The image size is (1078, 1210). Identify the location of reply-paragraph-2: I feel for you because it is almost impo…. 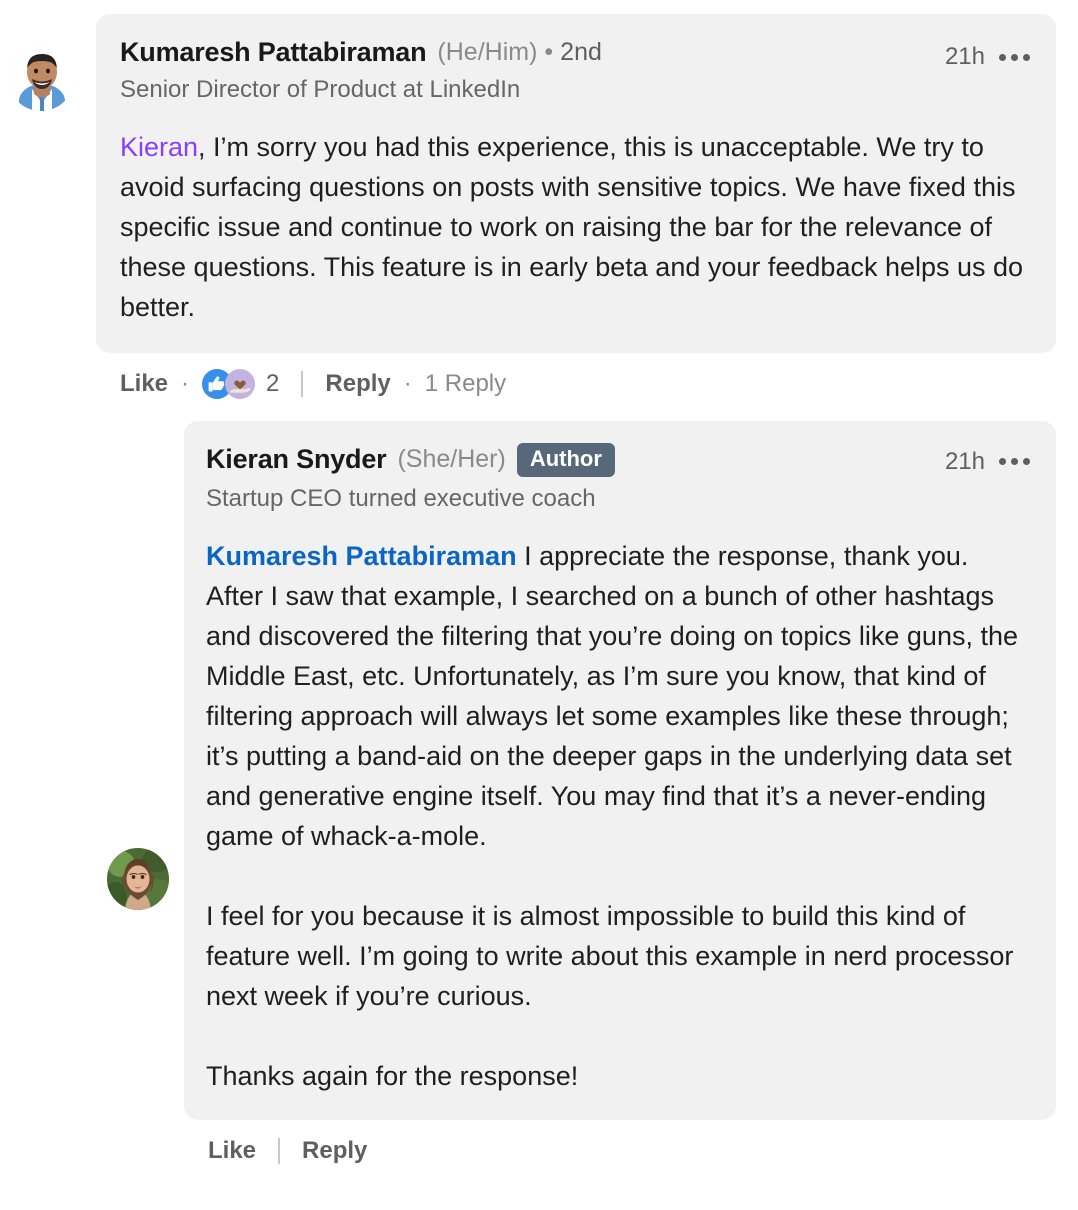
(610, 955).